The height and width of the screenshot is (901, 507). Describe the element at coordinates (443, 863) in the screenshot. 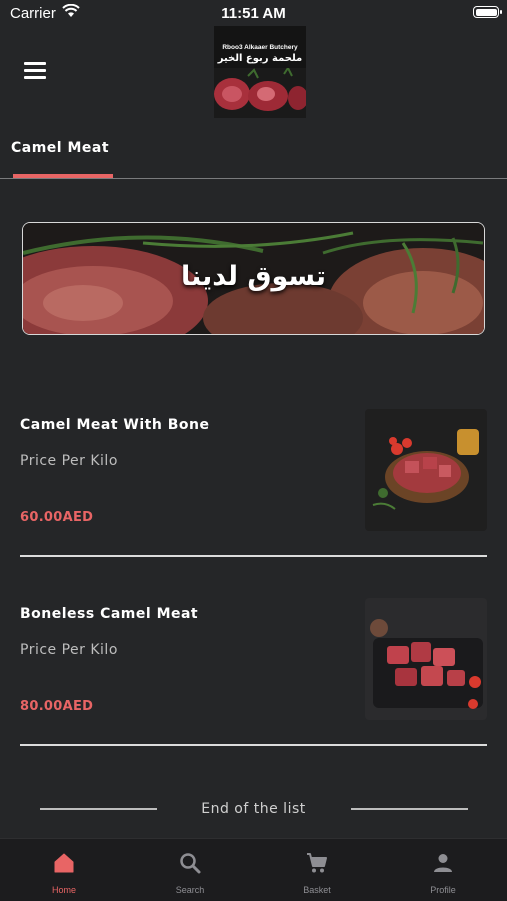

I see `person-icon` at that location.